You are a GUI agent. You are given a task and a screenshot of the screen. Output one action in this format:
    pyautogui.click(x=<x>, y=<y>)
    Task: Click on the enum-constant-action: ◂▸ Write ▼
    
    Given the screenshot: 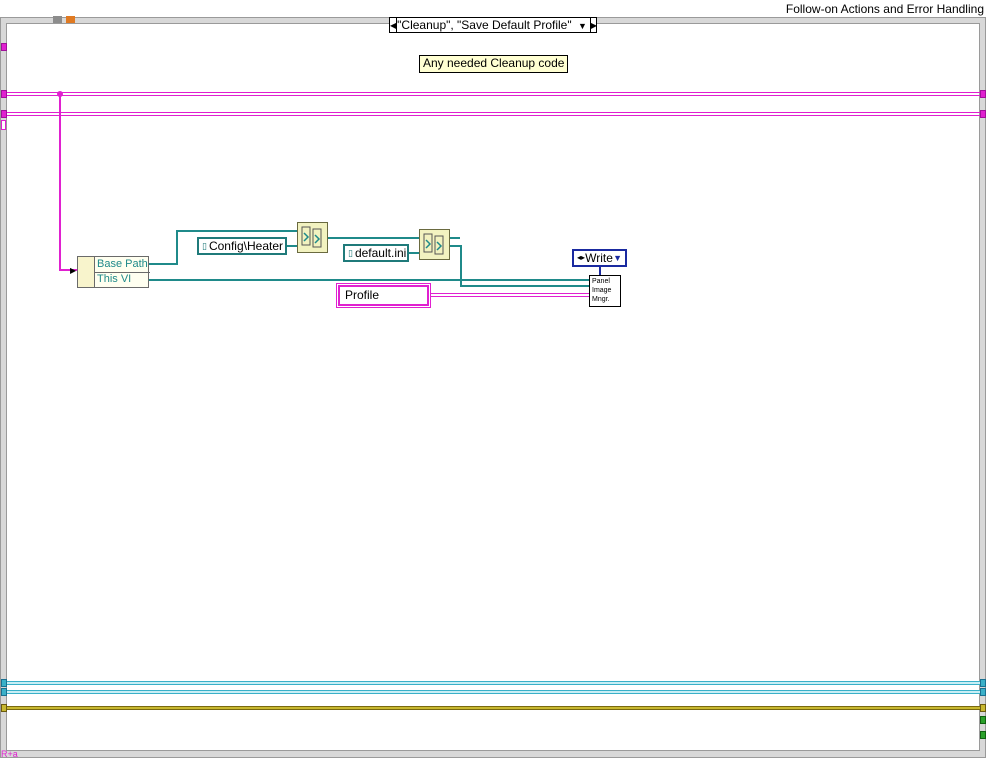 What is the action you would take?
    pyautogui.click(x=599, y=258)
    